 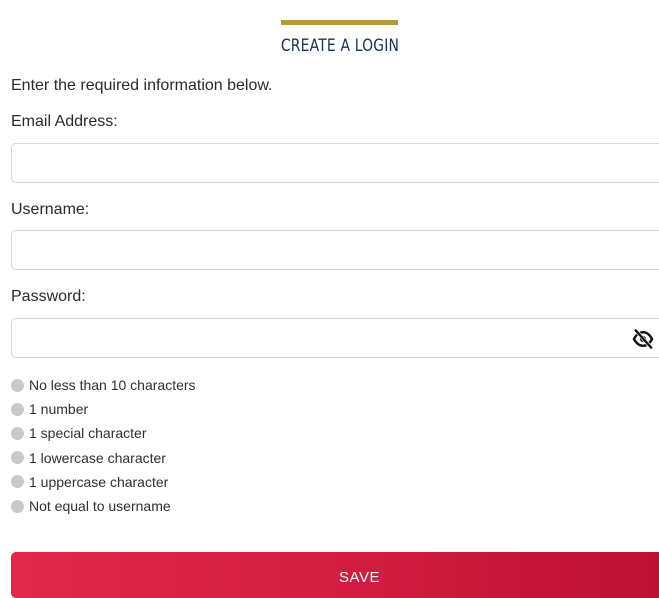 What do you see at coordinates (335, 163) in the screenshot?
I see `email-input` at bounding box center [335, 163].